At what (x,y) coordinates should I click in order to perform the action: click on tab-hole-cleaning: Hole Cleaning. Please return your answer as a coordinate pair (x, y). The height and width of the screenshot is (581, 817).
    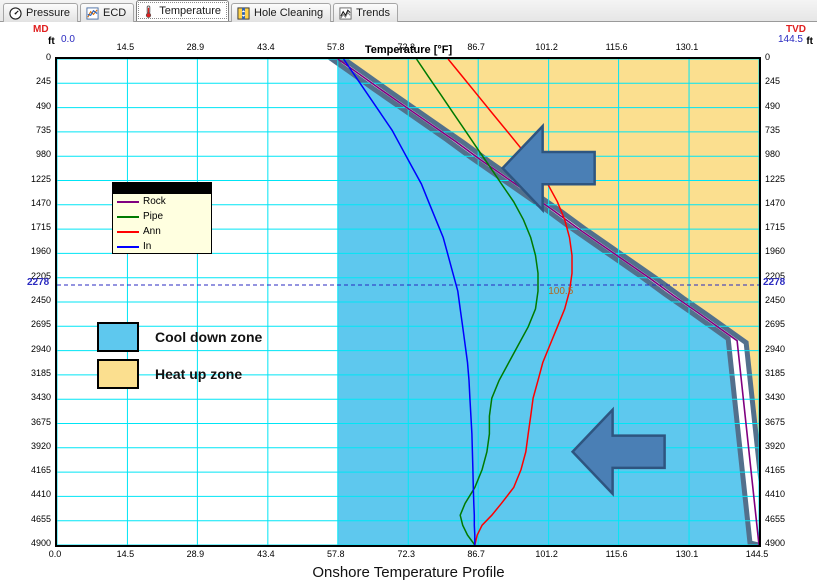
    Looking at the image, I should click on (281, 12).